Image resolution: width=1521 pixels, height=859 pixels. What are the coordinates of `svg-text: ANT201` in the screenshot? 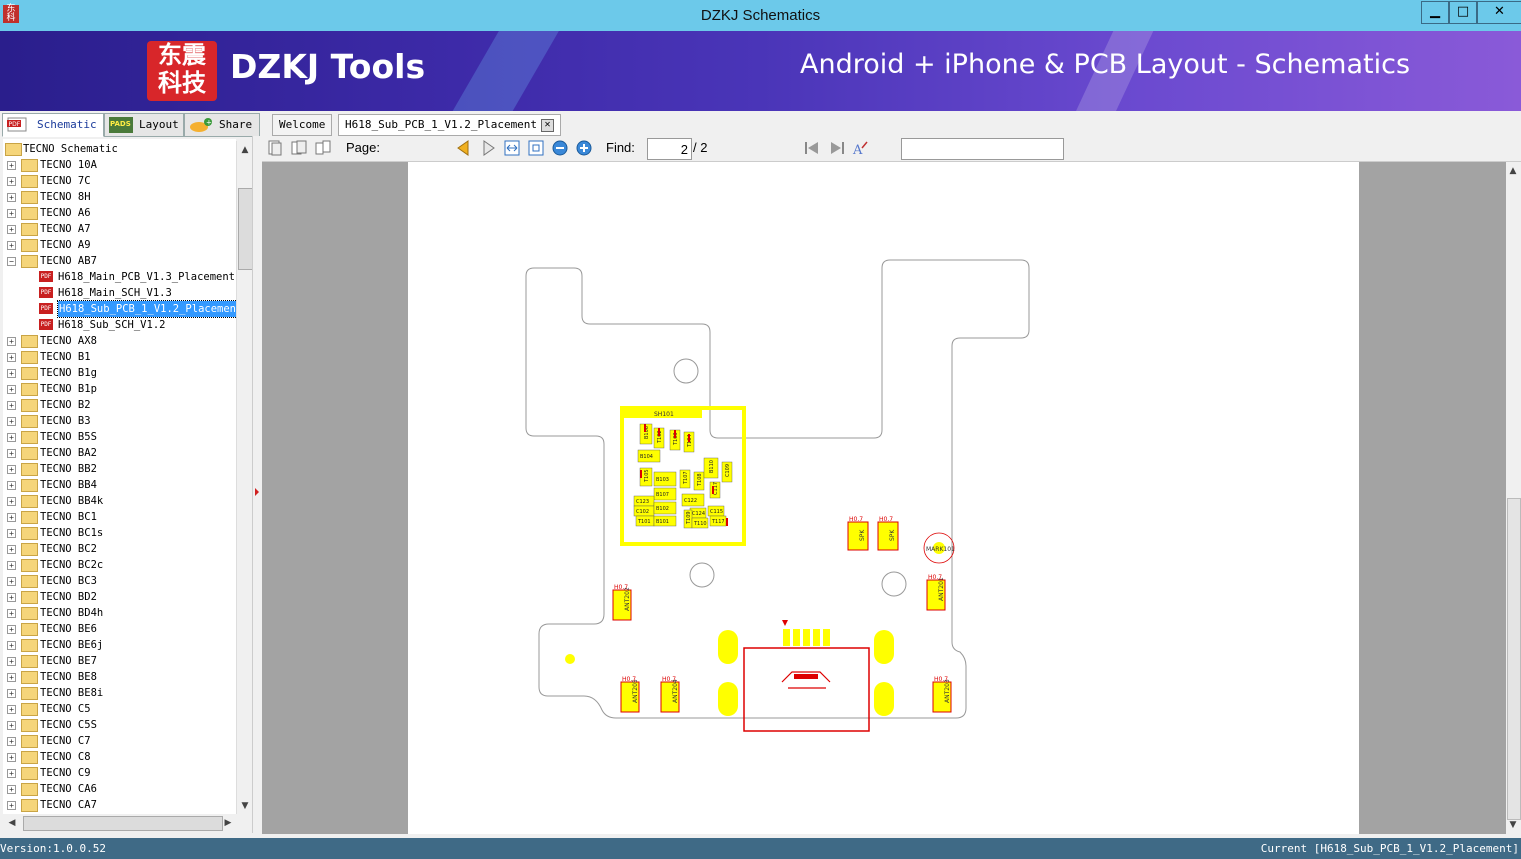 It's located at (941, 589).